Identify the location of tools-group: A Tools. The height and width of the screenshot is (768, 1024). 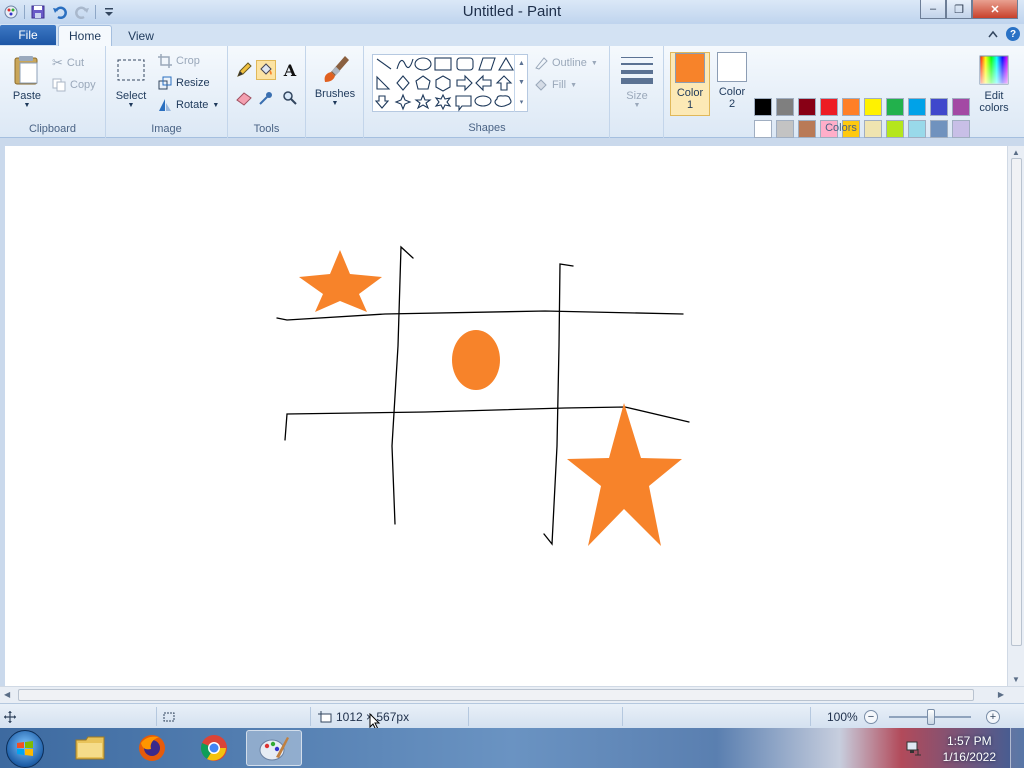
(267, 92).